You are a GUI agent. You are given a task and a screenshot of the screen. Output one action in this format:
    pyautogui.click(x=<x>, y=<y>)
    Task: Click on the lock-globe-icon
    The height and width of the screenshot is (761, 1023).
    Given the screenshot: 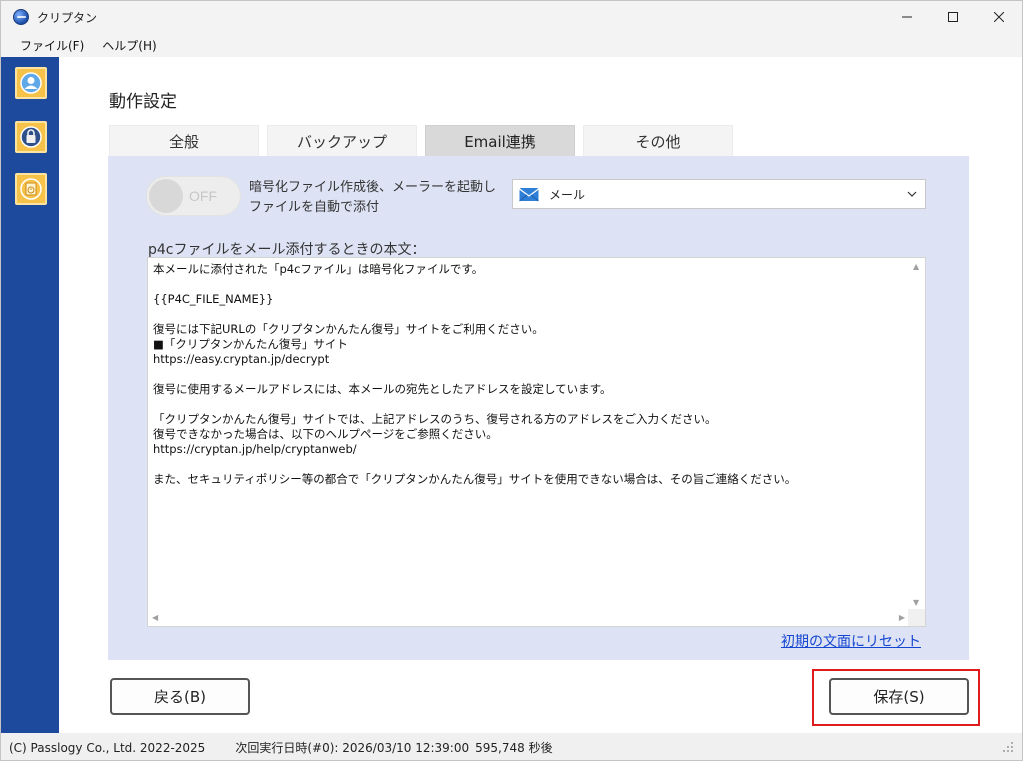 What is the action you would take?
    pyautogui.click(x=31, y=137)
    